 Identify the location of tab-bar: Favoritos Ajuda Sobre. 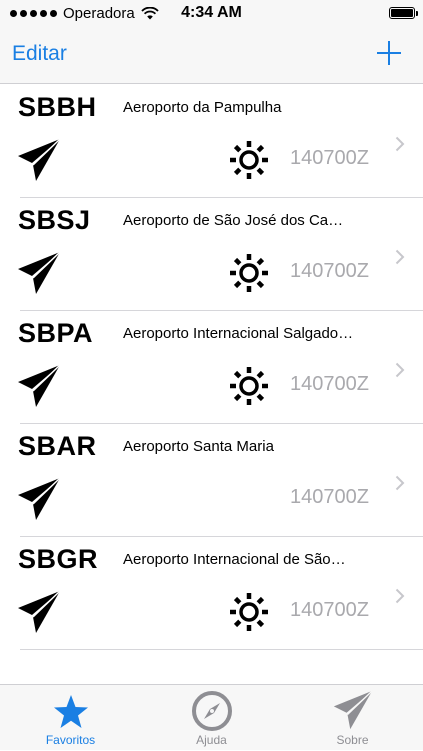
(211, 717).